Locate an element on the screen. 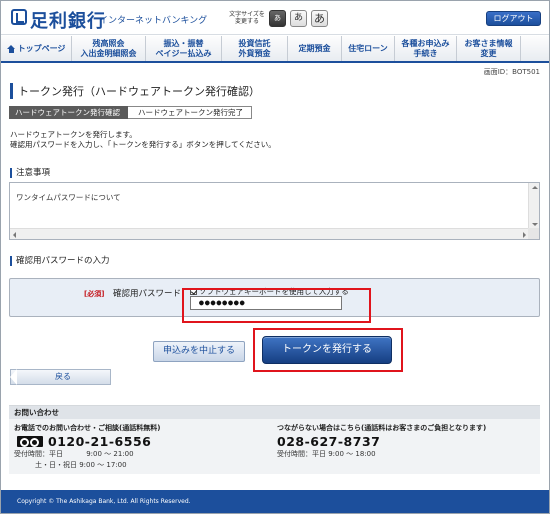 The image size is (550, 514). contact-paid-caption: つながらない場合はこちら(通話料はお客さまのご負担となります) is located at coordinates (382, 428).